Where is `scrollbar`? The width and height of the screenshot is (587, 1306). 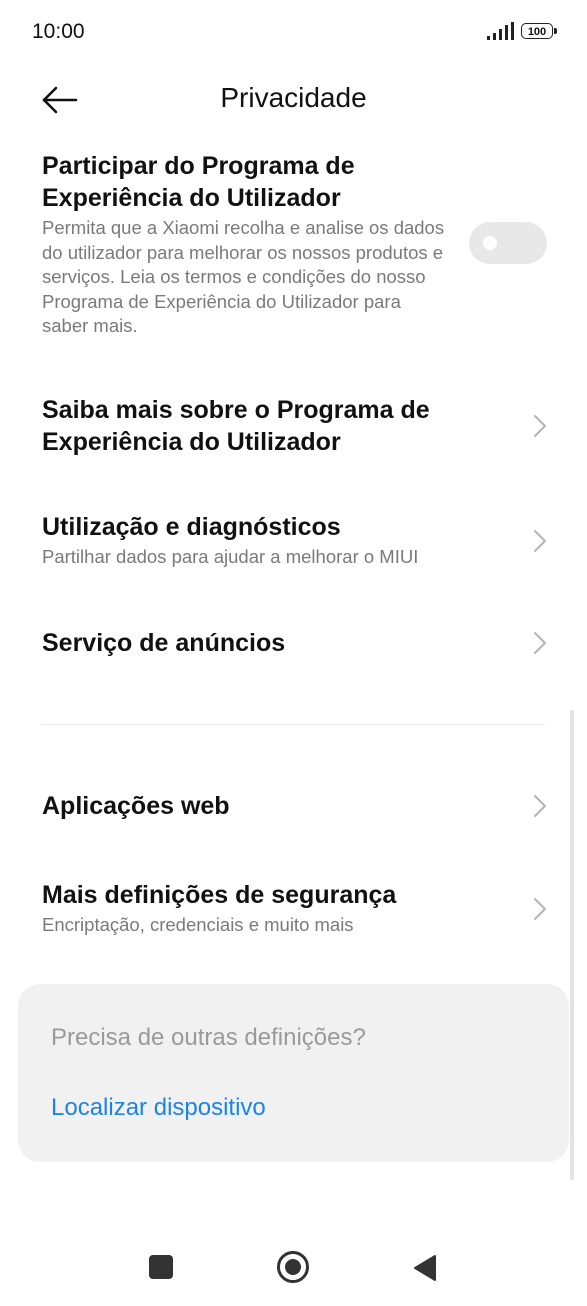
scrollbar is located at coordinates (572, 945).